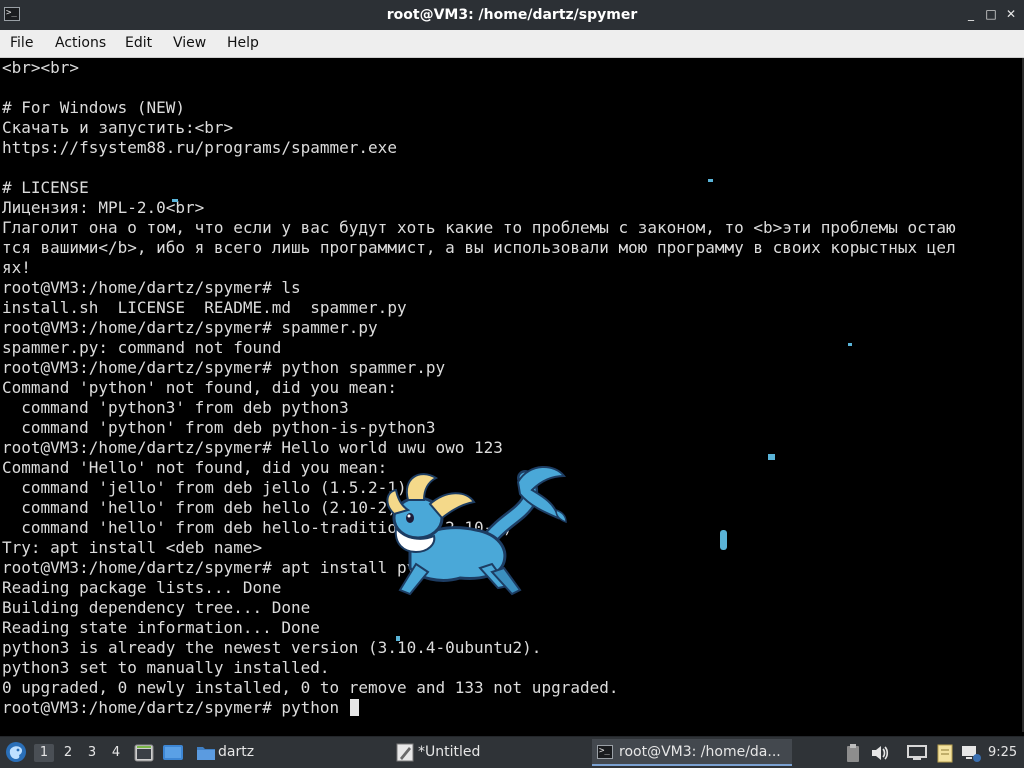 The width and height of the screenshot is (1024, 768). What do you see at coordinates (41, 67) in the screenshot?
I see `terminal-line: <br><br>` at bounding box center [41, 67].